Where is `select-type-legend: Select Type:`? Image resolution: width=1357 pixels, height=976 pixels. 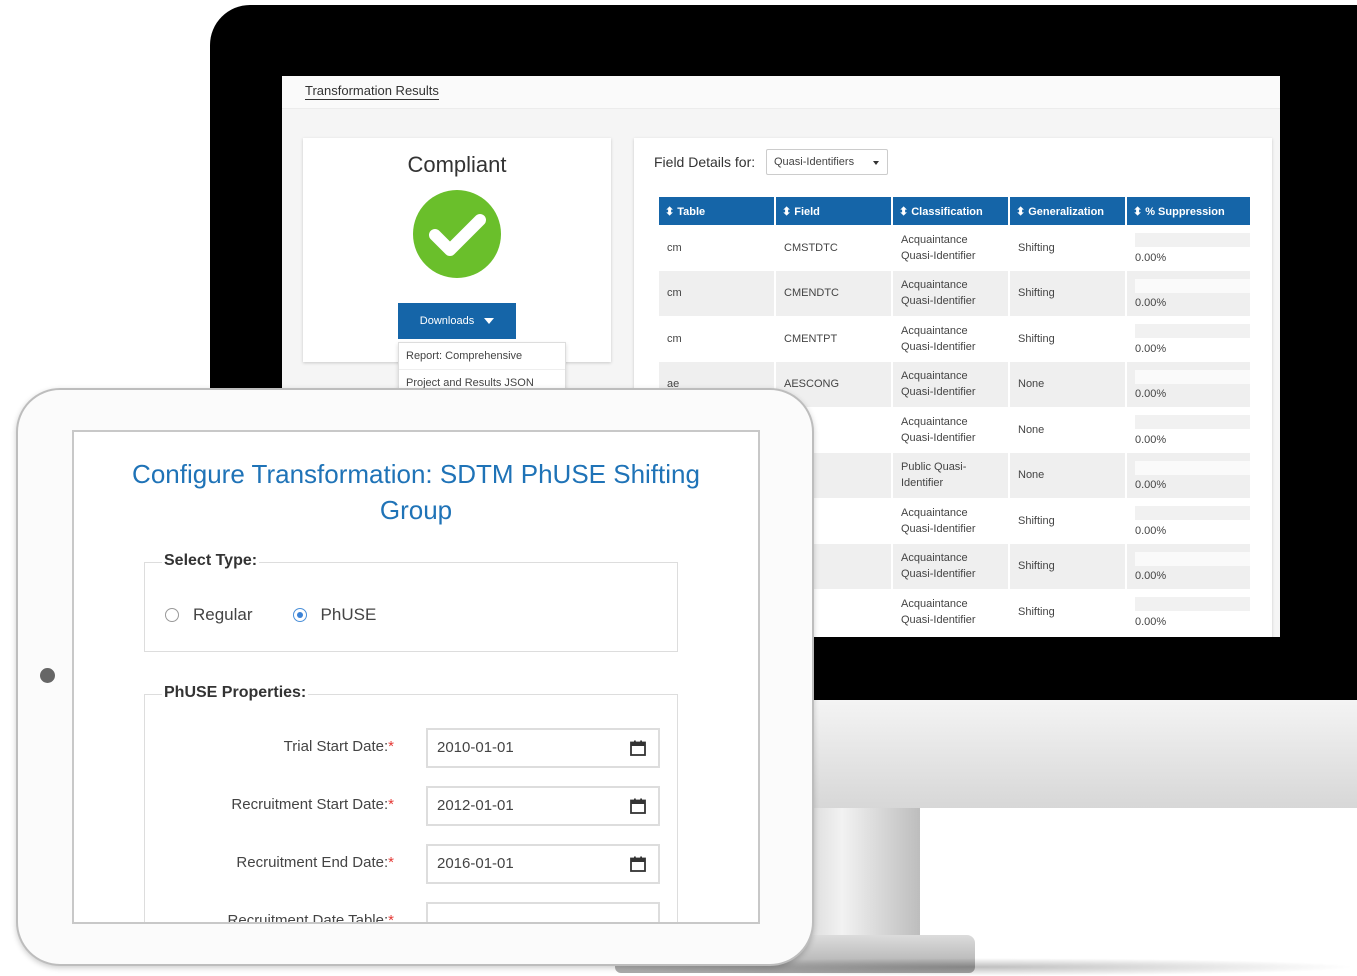
select-type-legend: Select Type: is located at coordinates (211, 561).